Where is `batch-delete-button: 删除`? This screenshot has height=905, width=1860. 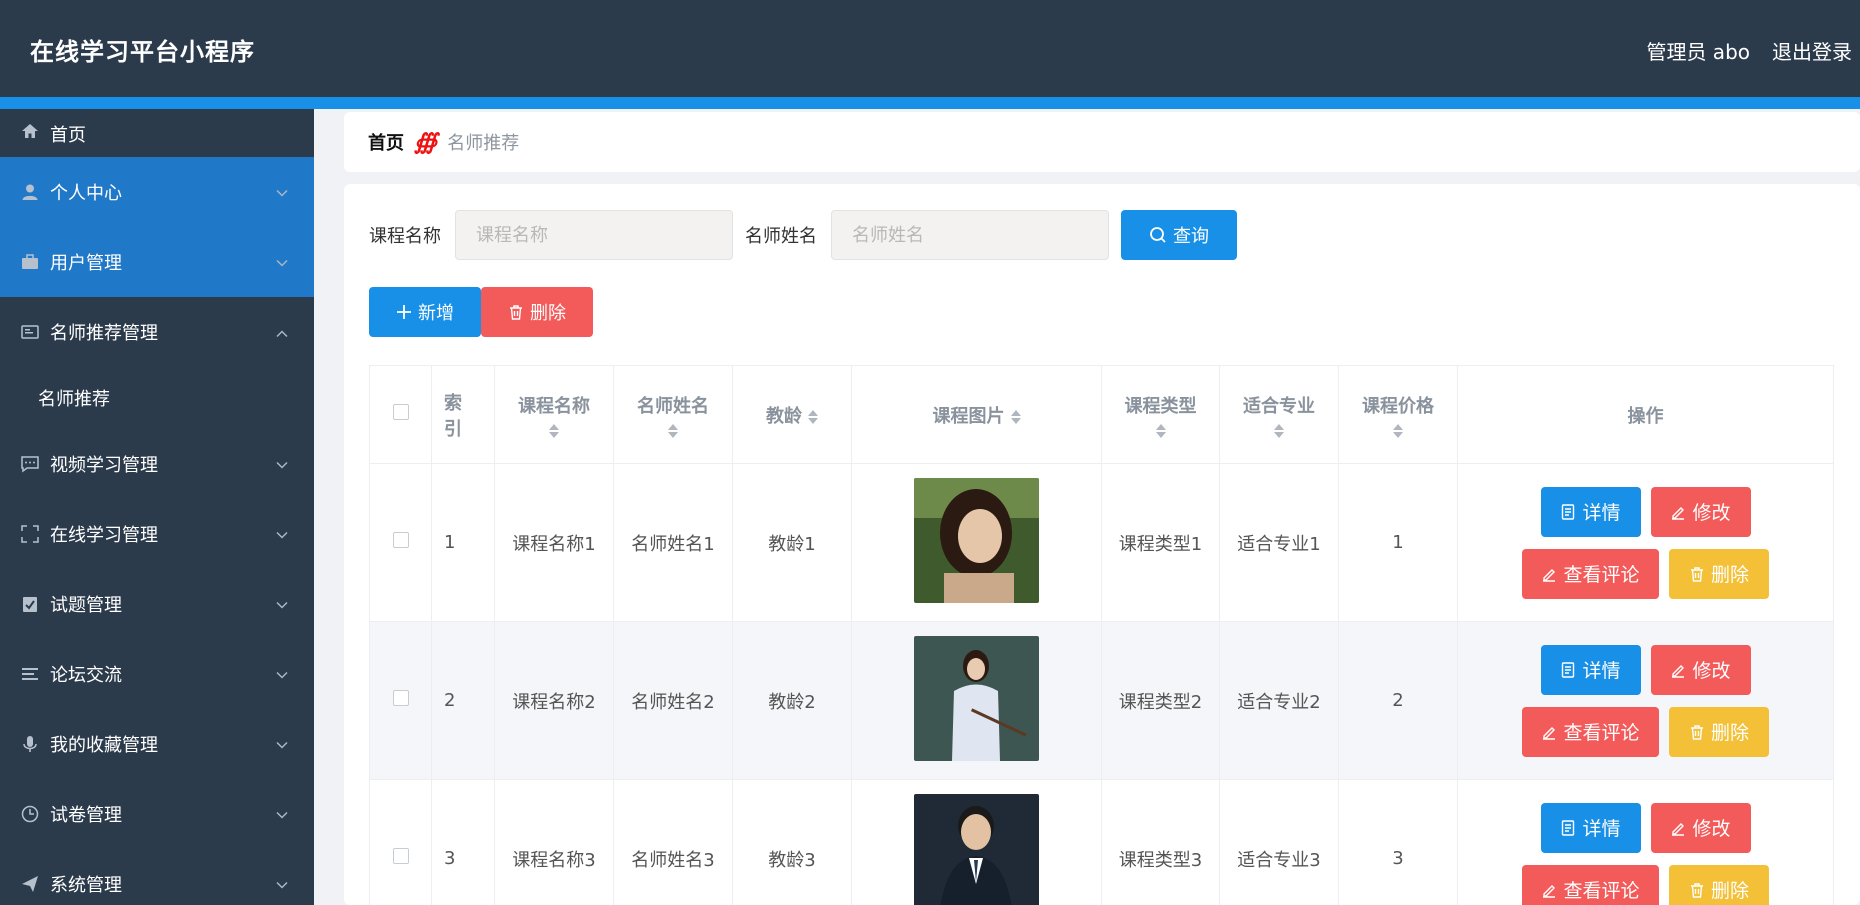 batch-delete-button: 删除 is located at coordinates (537, 312).